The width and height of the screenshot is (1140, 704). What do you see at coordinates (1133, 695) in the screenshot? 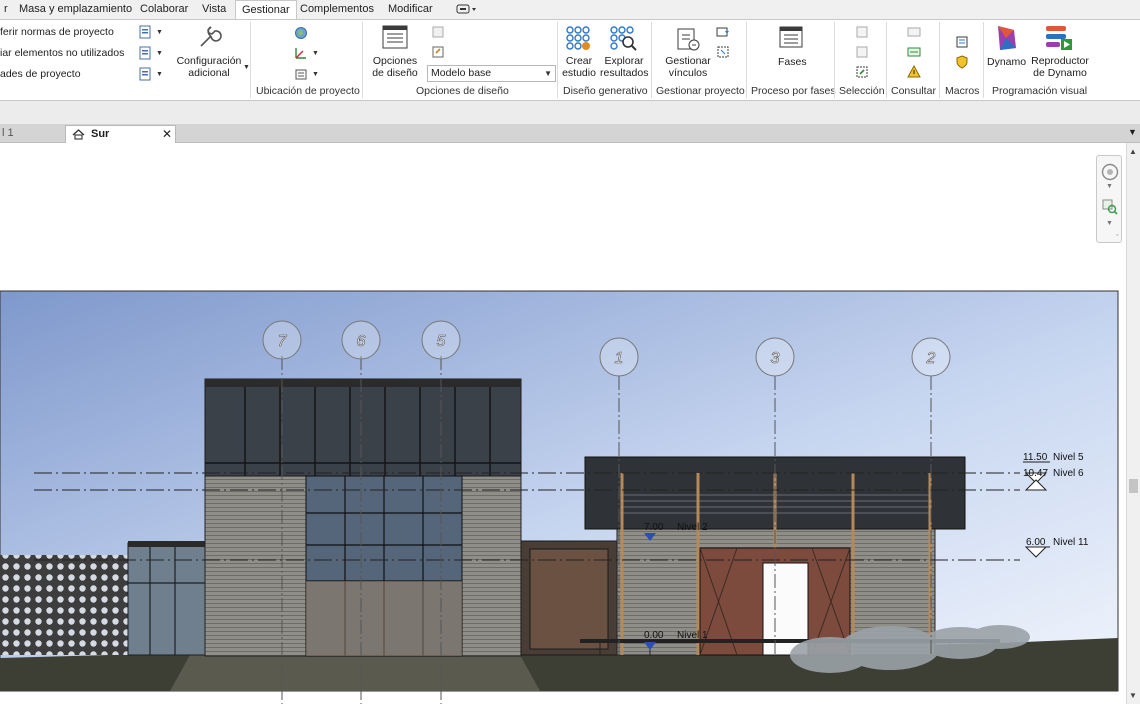
I see `scroll-down-icon: ▼` at bounding box center [1133, 695].